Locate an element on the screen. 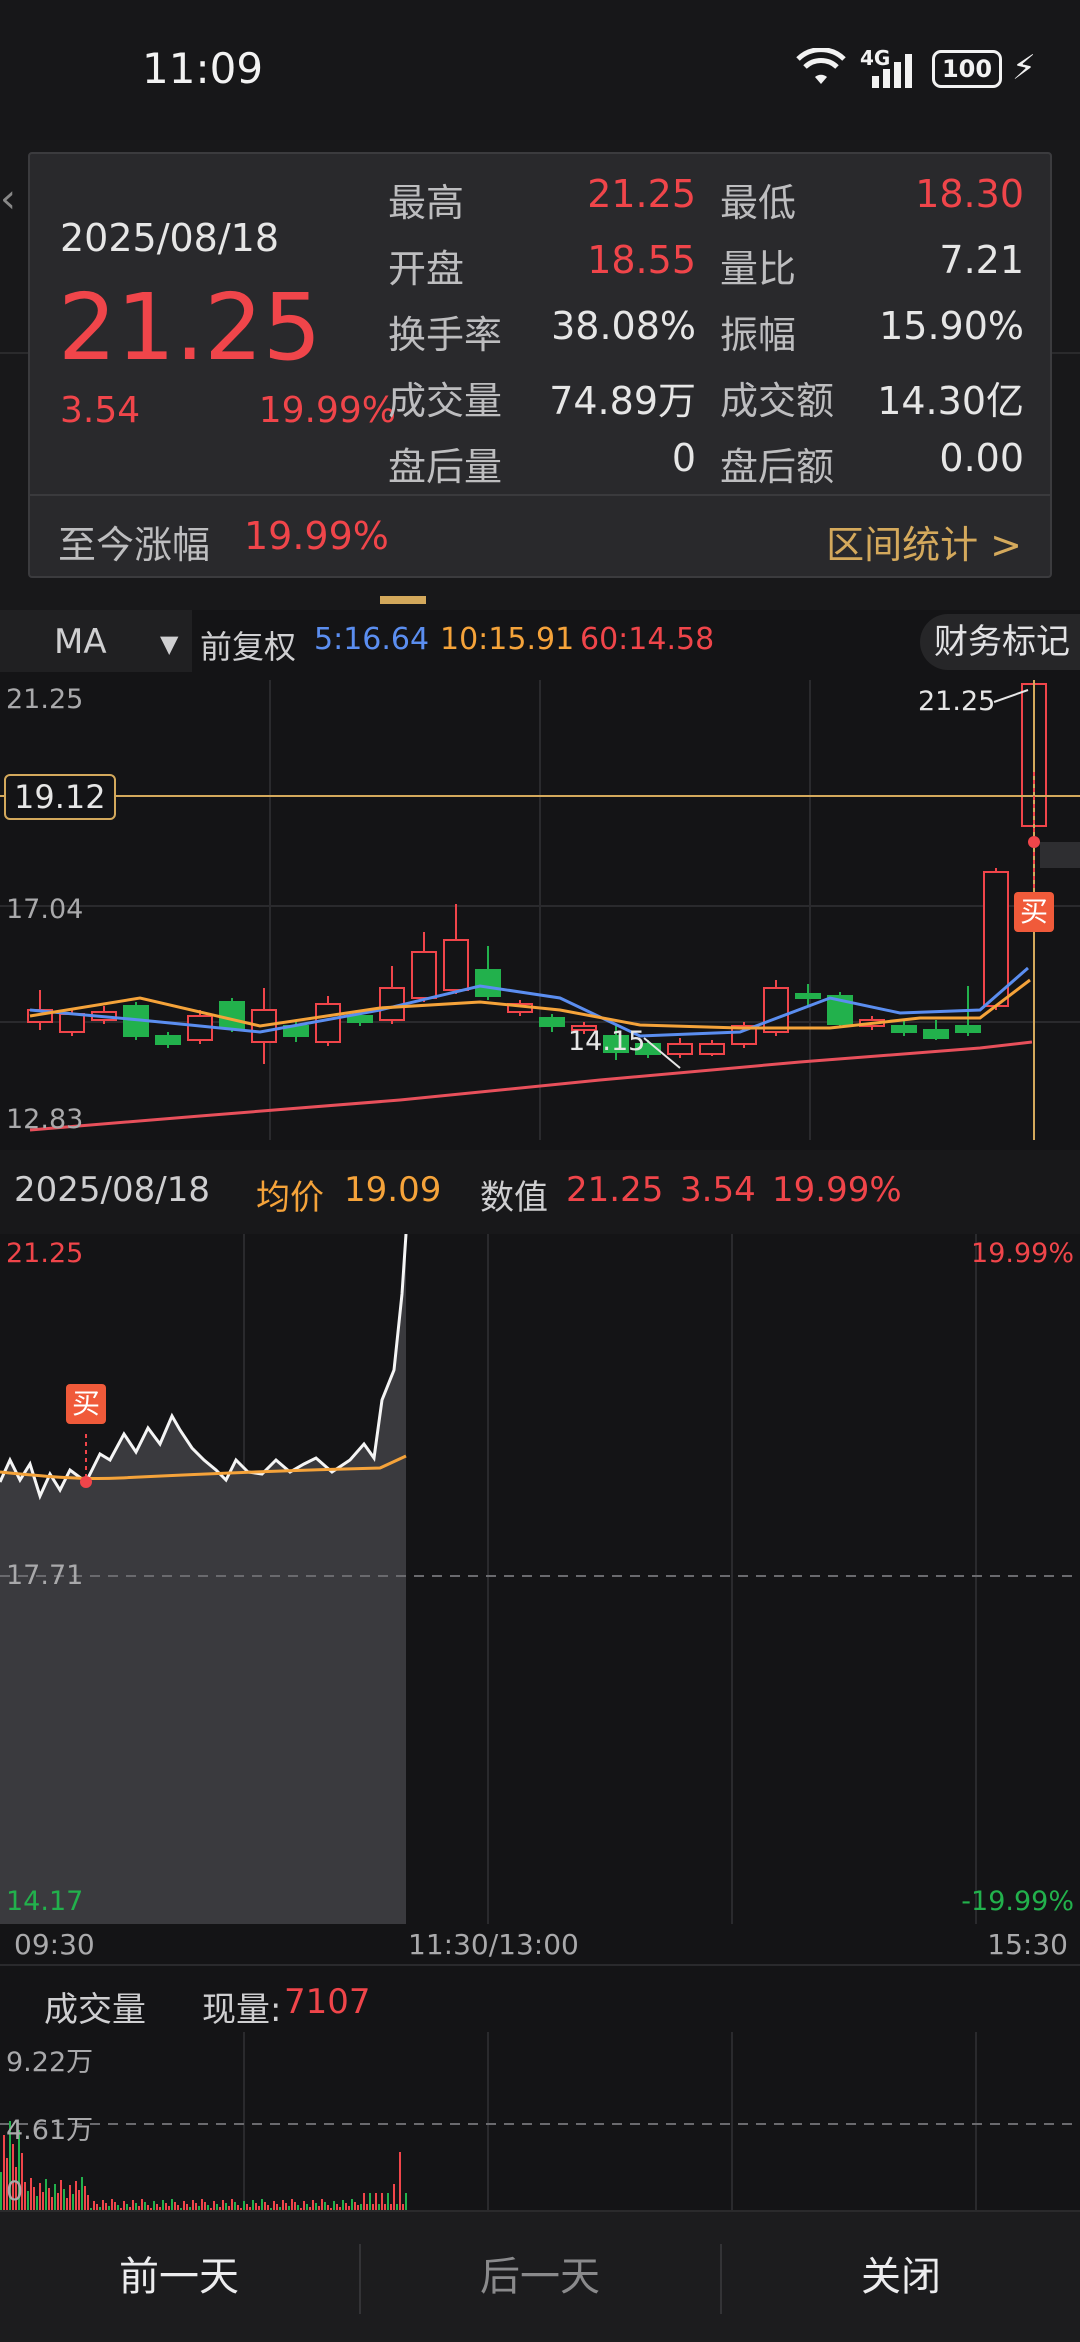 Image resolution: width=1080 pixels, height=2342 pixels. avg-price-value: 19.09 is located at coordinates (393, 1190).